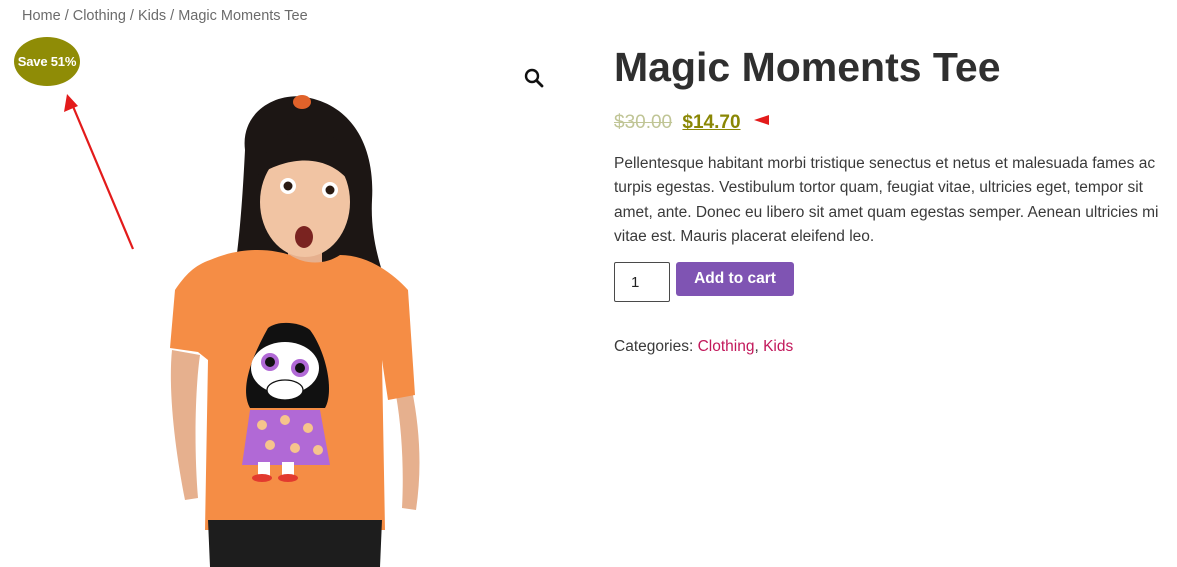  Describe the element at coordinates (243, 16) in the screenshot. I see `breadcrumb-current: Magic Moments Tee` at that location.